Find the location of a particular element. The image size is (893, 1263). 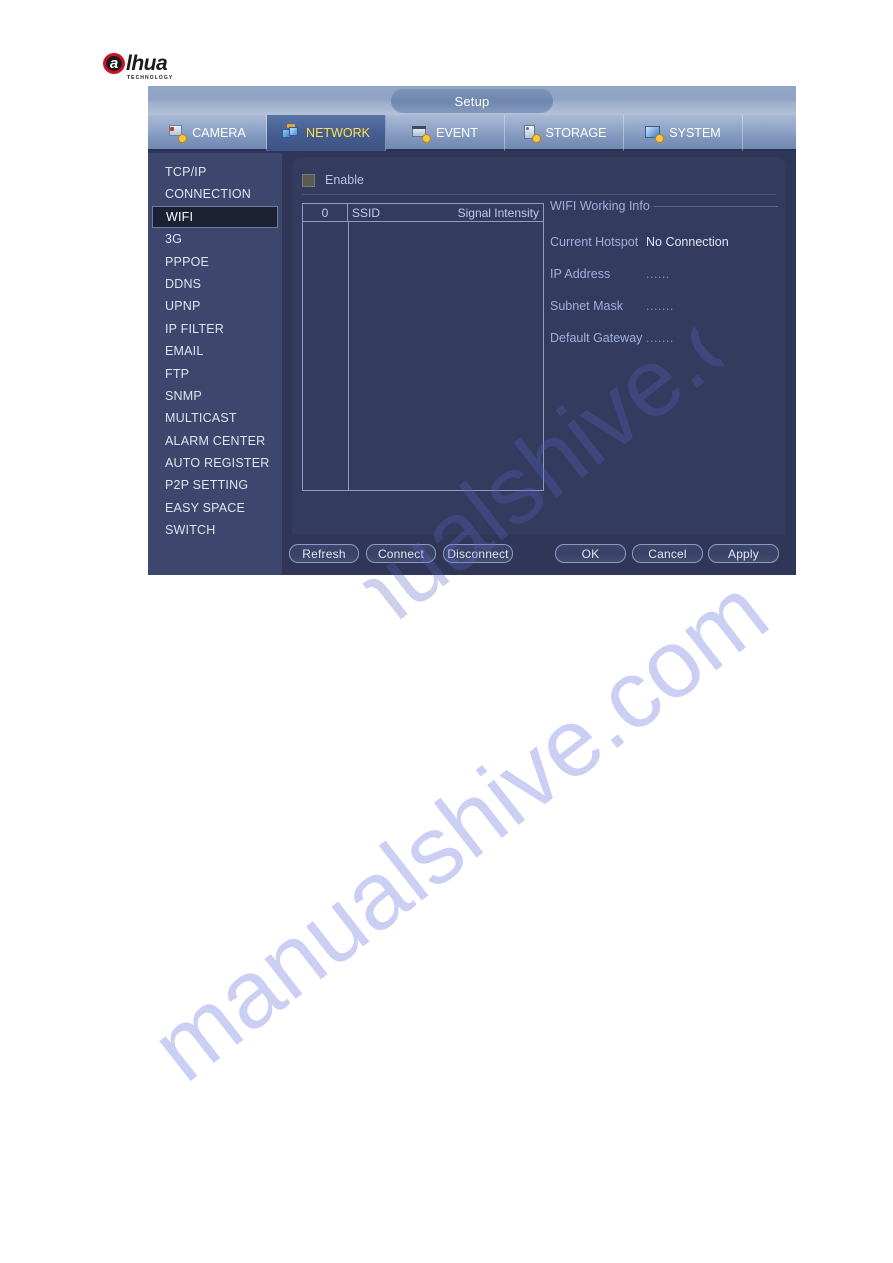

sidebar-item-email: EMAIL is located at coordinates (215, 351).